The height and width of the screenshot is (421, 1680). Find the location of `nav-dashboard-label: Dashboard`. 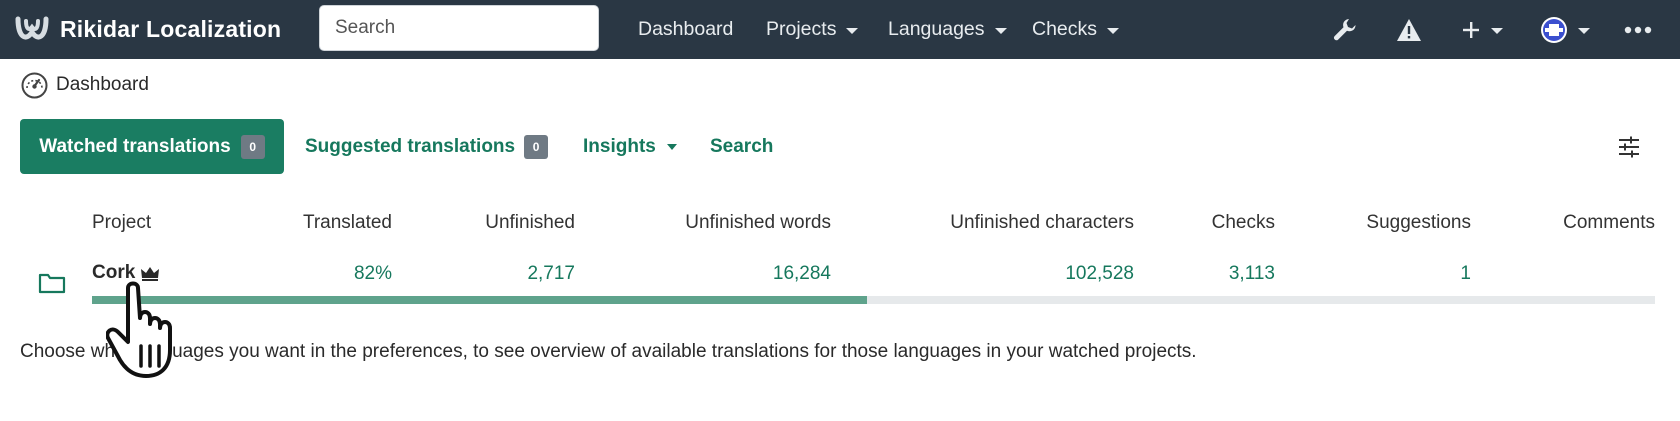

nav-dashboard-label: Dashboard is located at coordinates (686, 29).